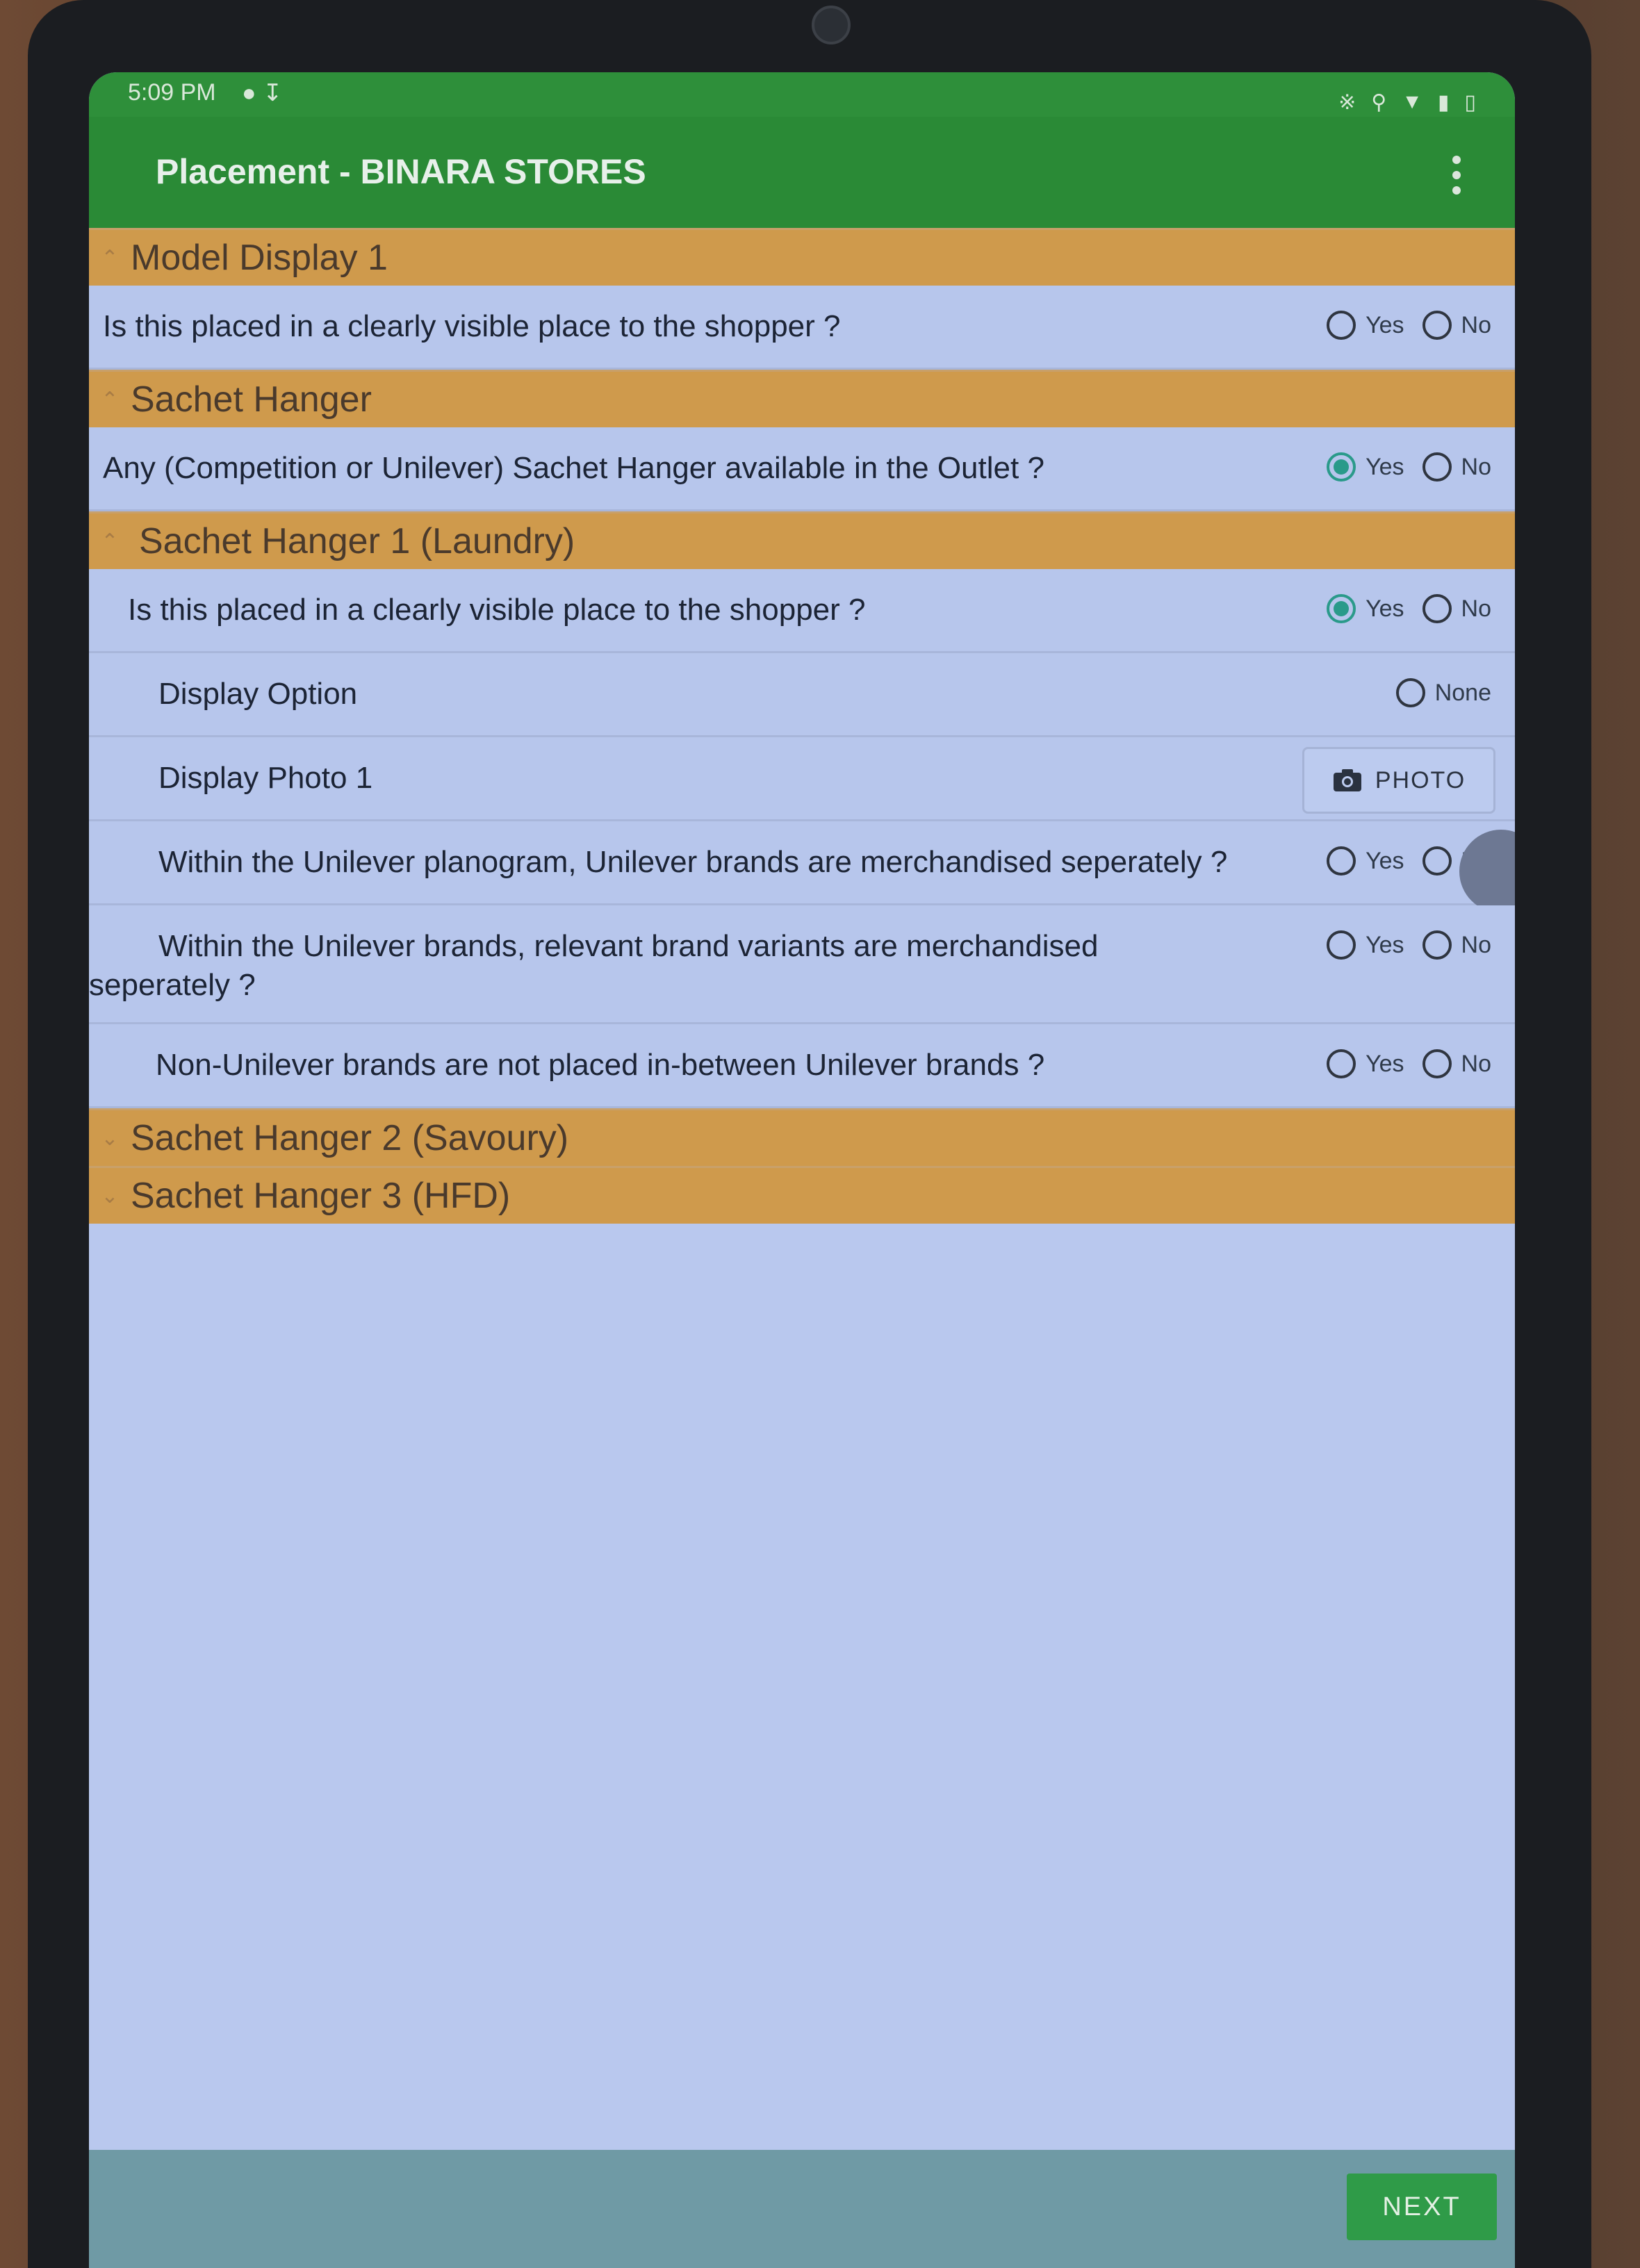 The image size is (1640, 2268). I want to click on camera-icon, so click(1347, 780).